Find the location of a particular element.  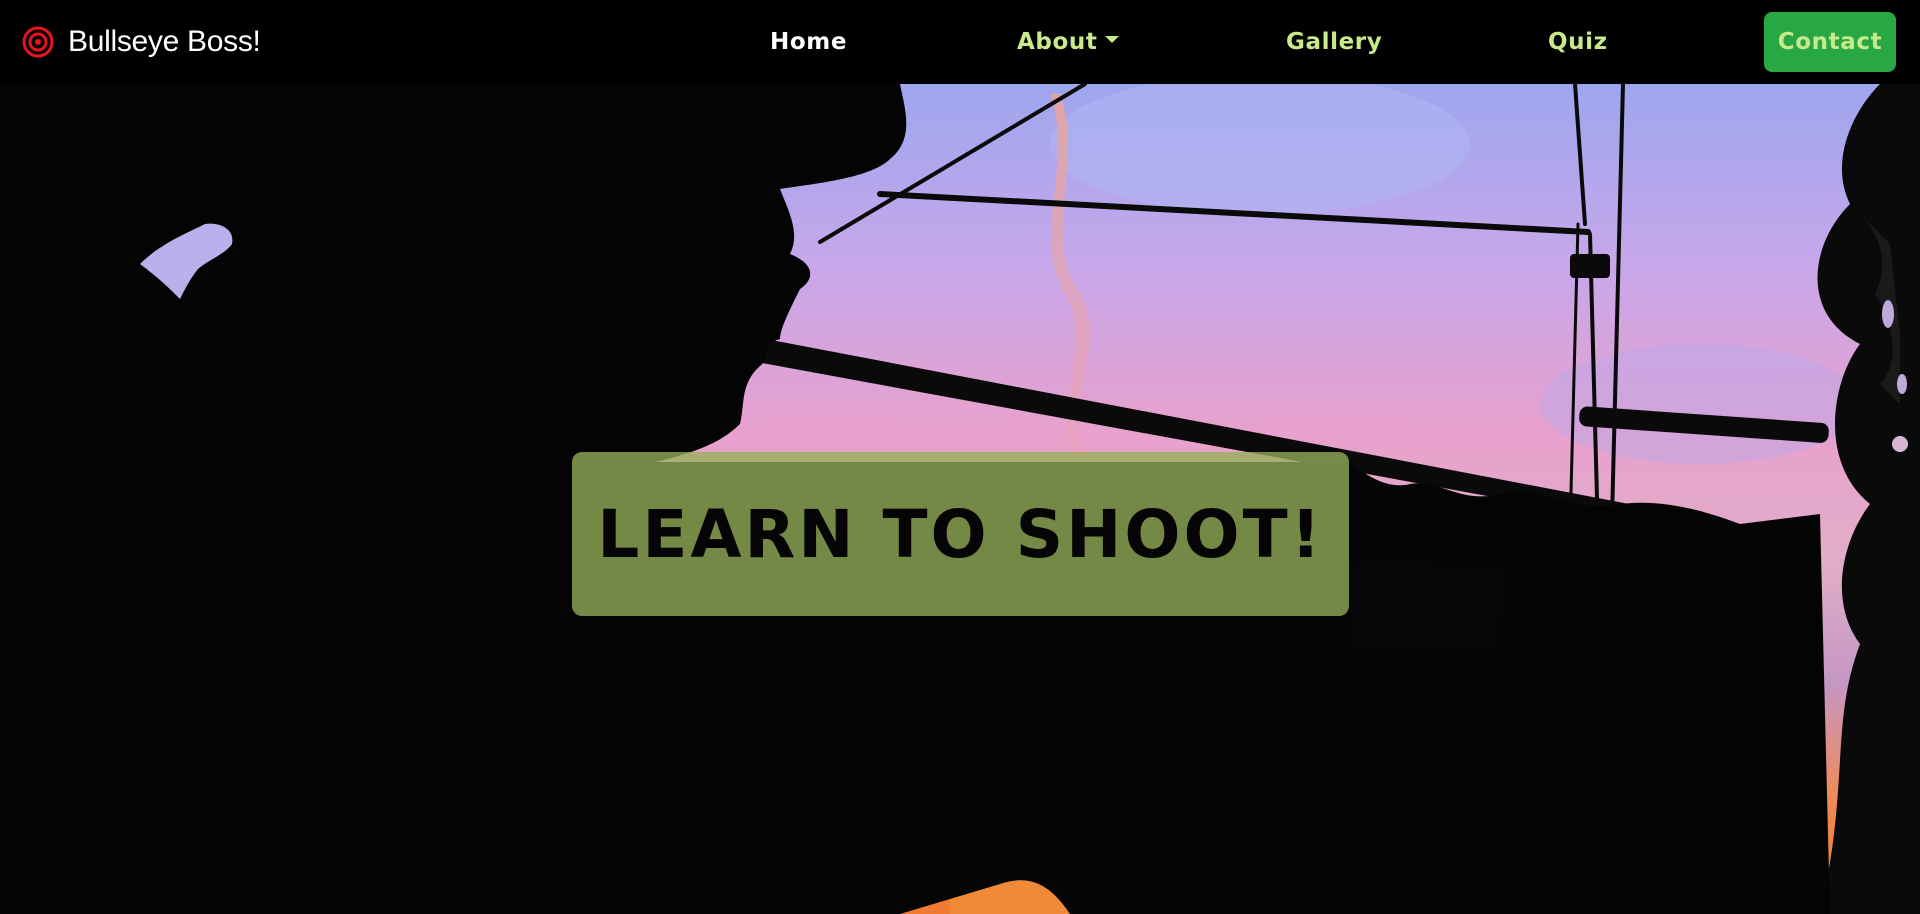

nav-about-dropdown: About is located at coordinates (1068, 42).